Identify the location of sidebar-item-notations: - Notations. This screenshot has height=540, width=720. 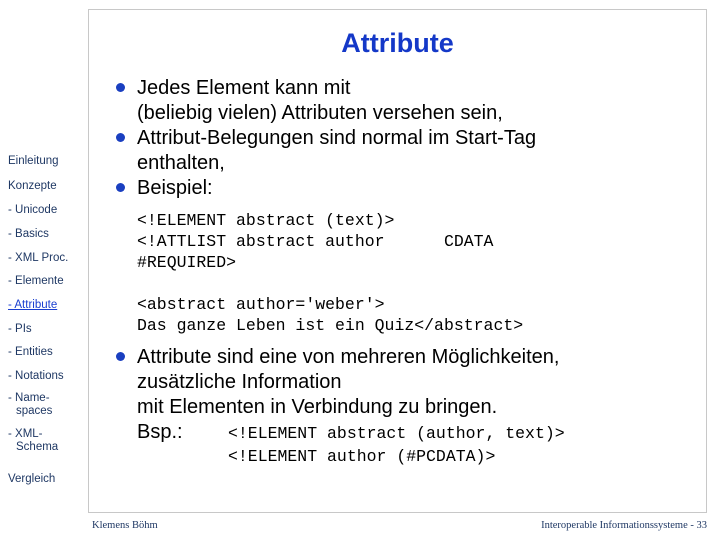
(36, 376).